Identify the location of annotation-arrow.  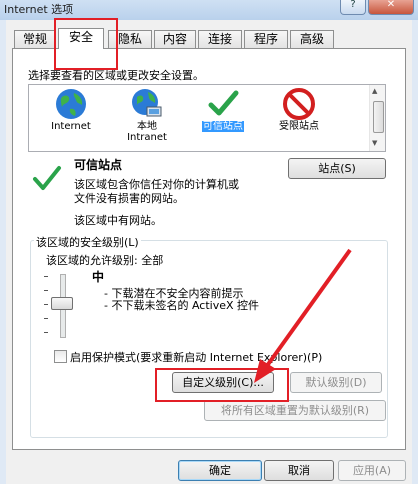
(303, 315).